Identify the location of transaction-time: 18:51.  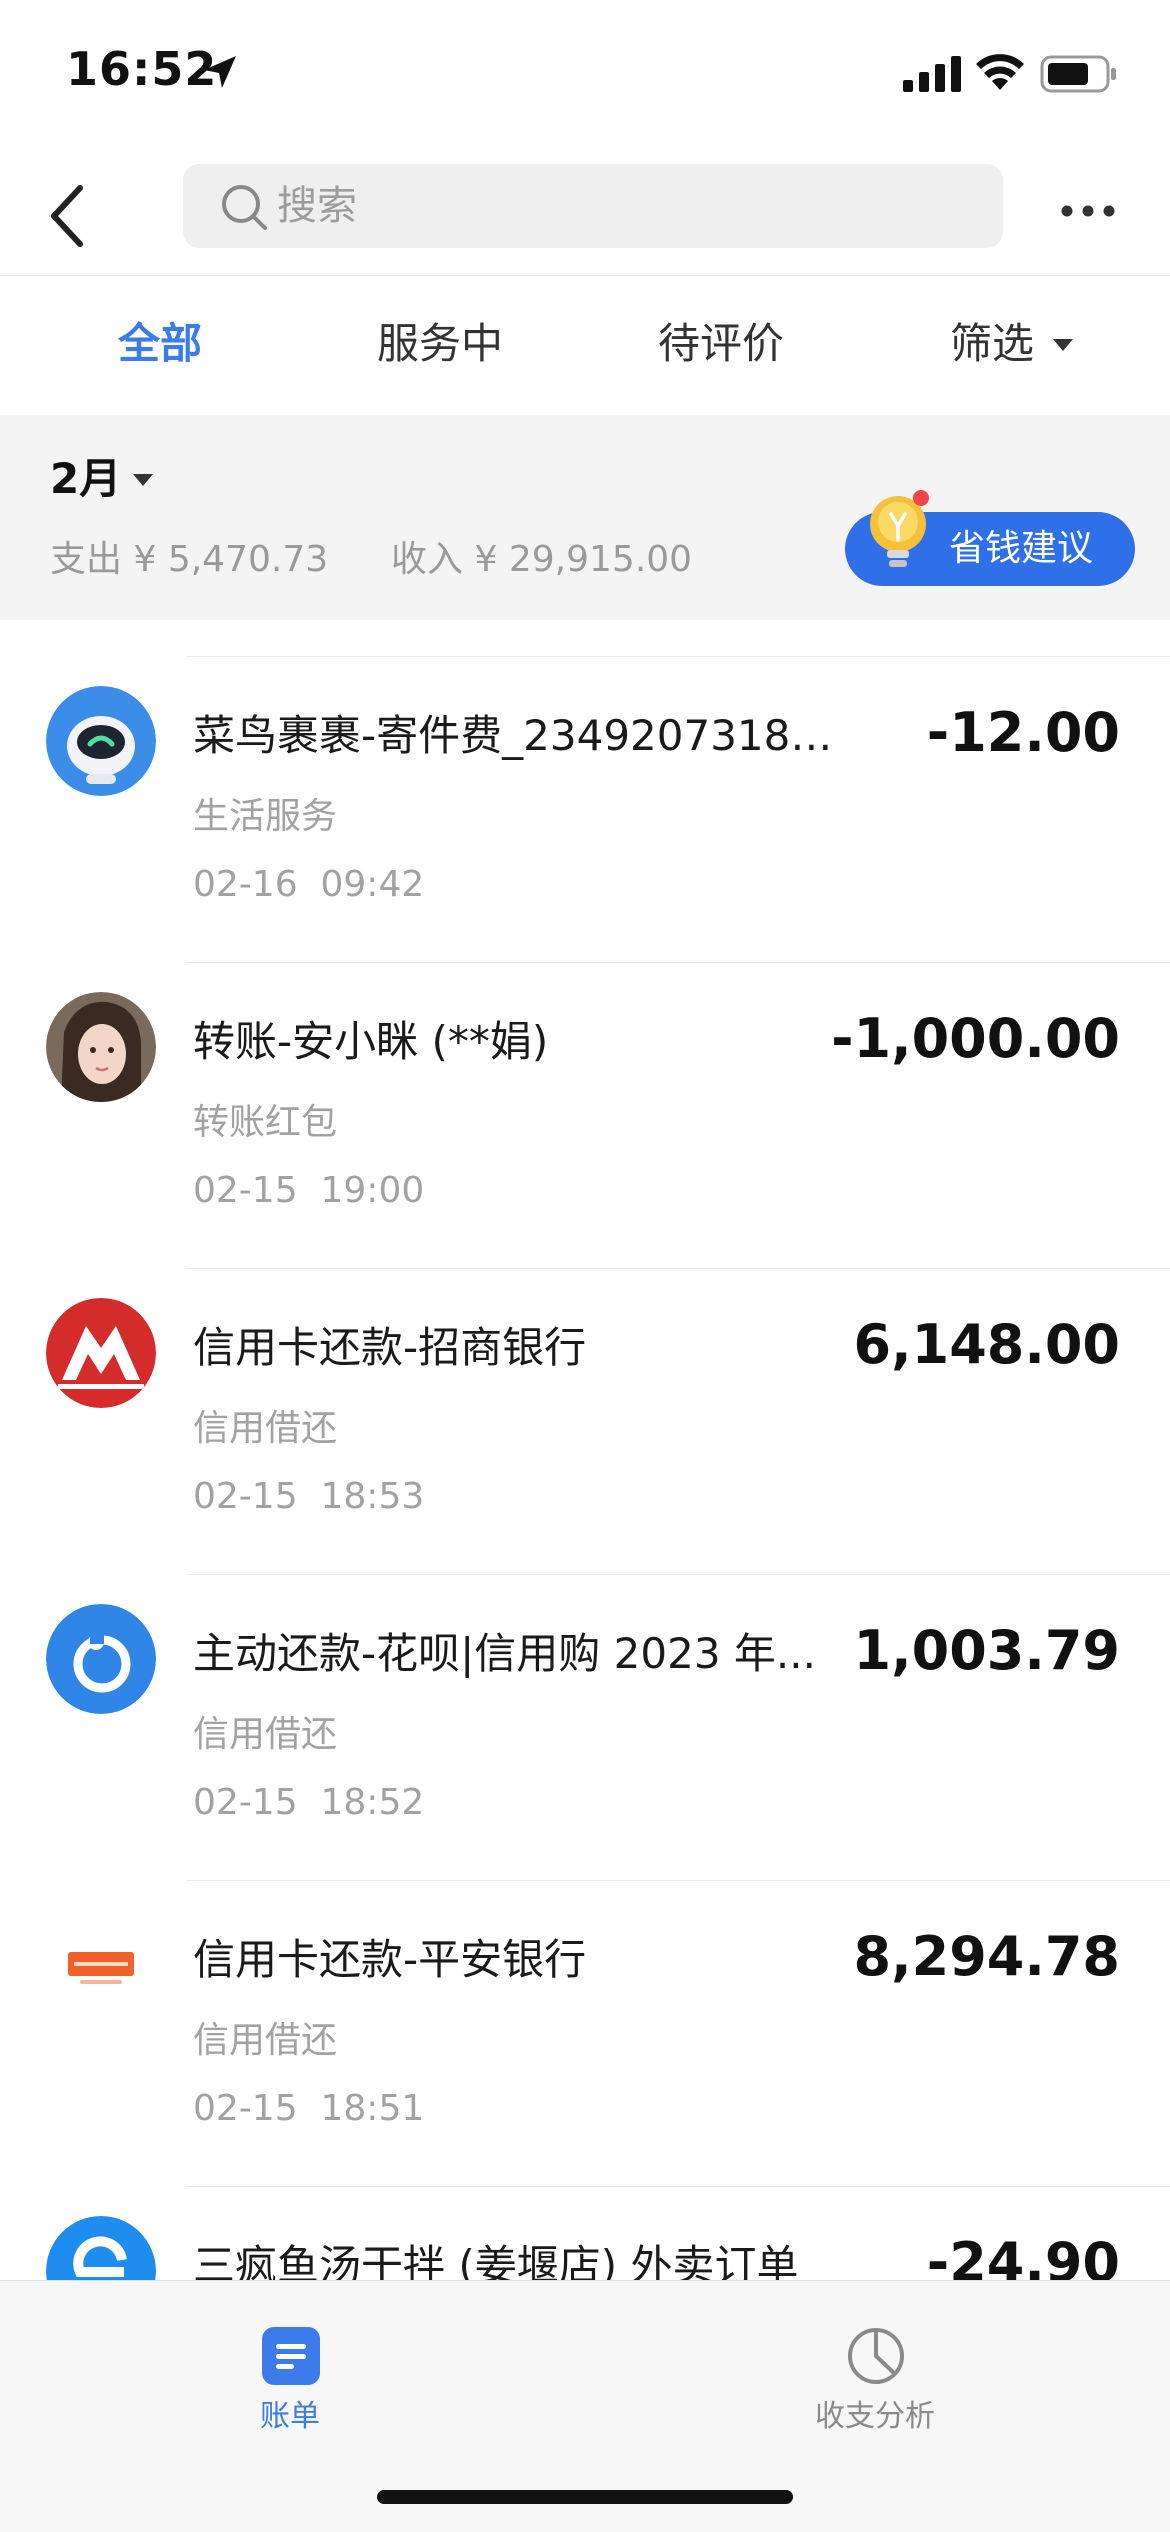
(372, 2108).